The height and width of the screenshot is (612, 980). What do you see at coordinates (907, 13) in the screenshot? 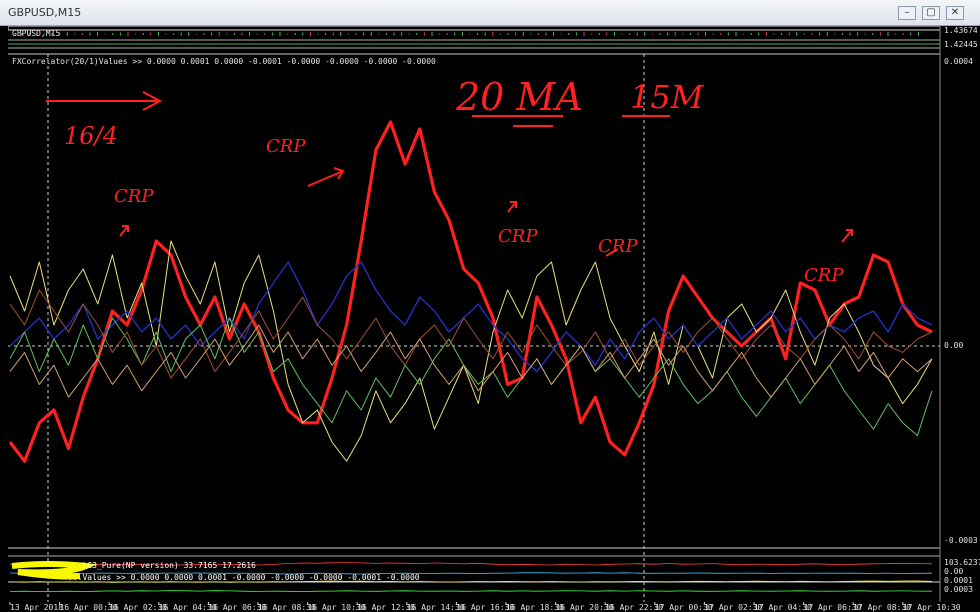
I see `minimize-button: –` at bounding box center [907, 13].